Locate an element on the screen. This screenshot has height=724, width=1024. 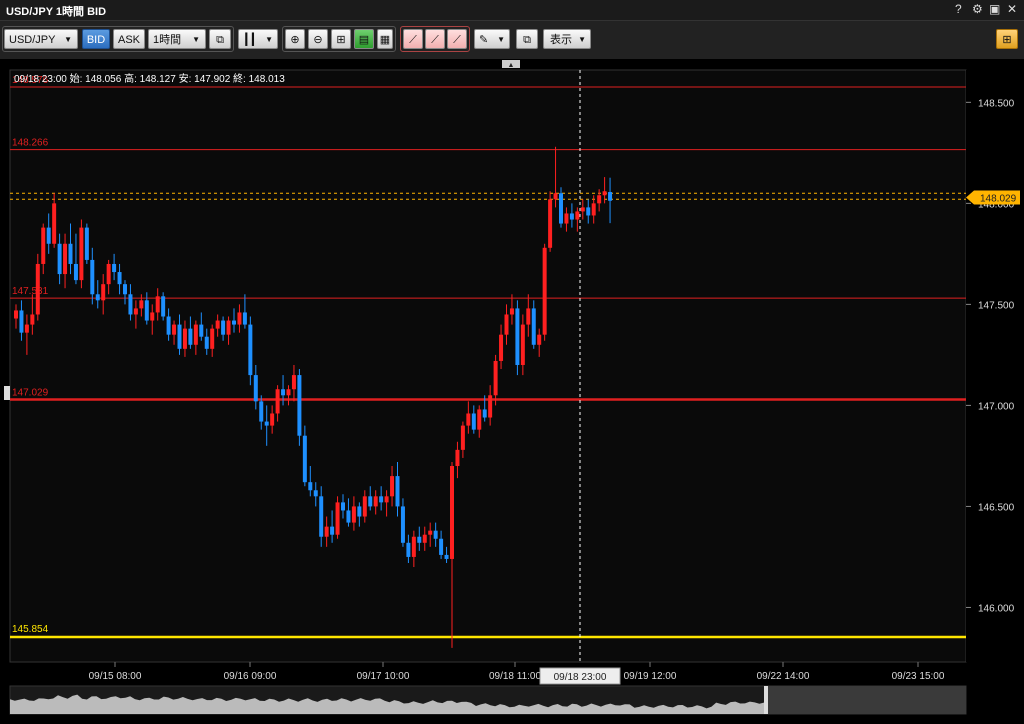
help-icon: ? is located at coordinates (958, 9).